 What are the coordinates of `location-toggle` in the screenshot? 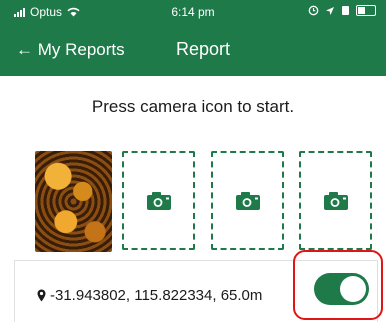 It's located at (341, 289).